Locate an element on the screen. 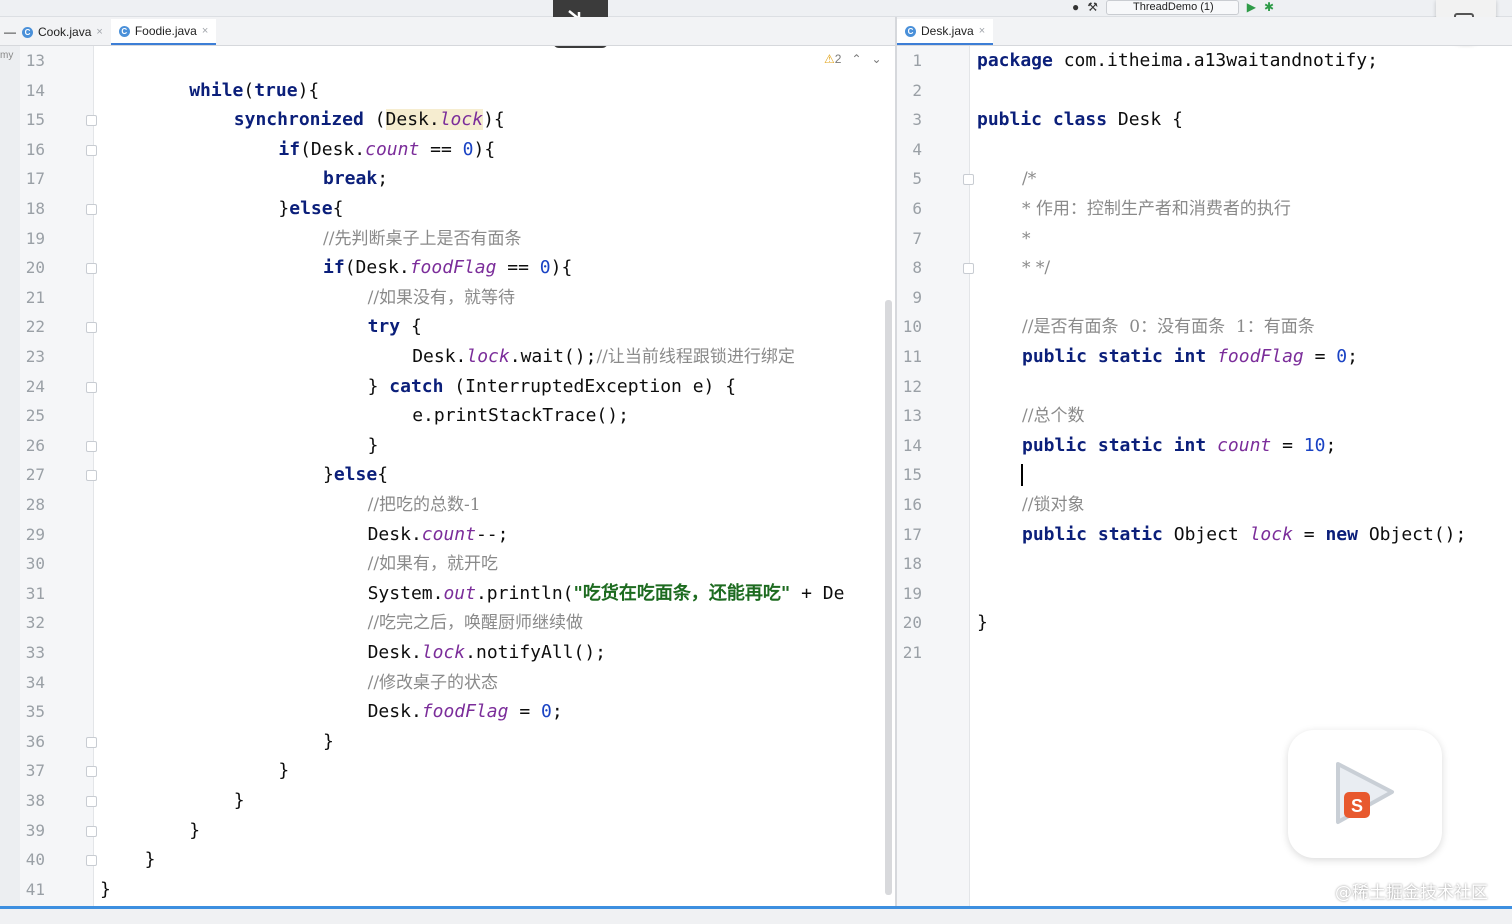  code-line: } catch (InterruptedException e) { is located at coordinates (552, 387).